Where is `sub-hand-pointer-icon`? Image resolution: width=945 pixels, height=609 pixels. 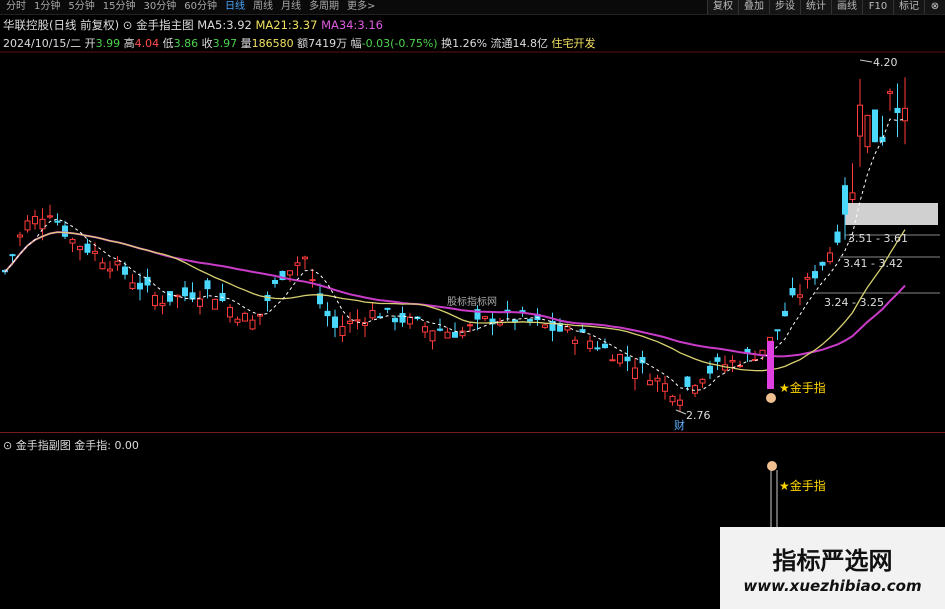
sub-hand-pointer-icon is located at coordinates (772, 466).